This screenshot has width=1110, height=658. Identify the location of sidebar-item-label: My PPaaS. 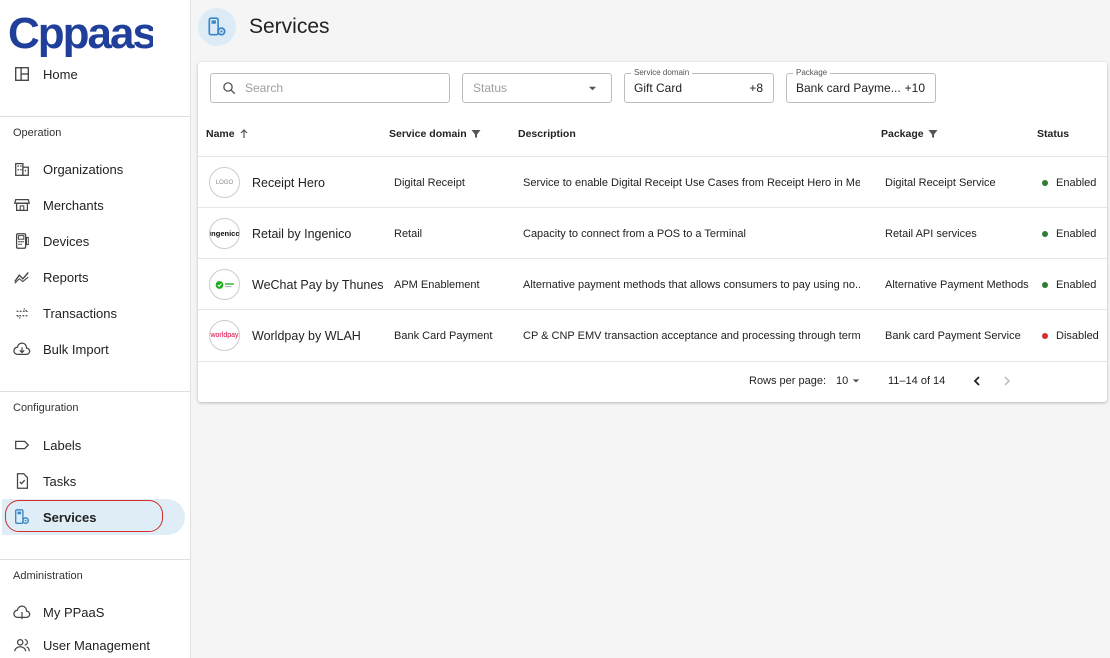
(74, 612).